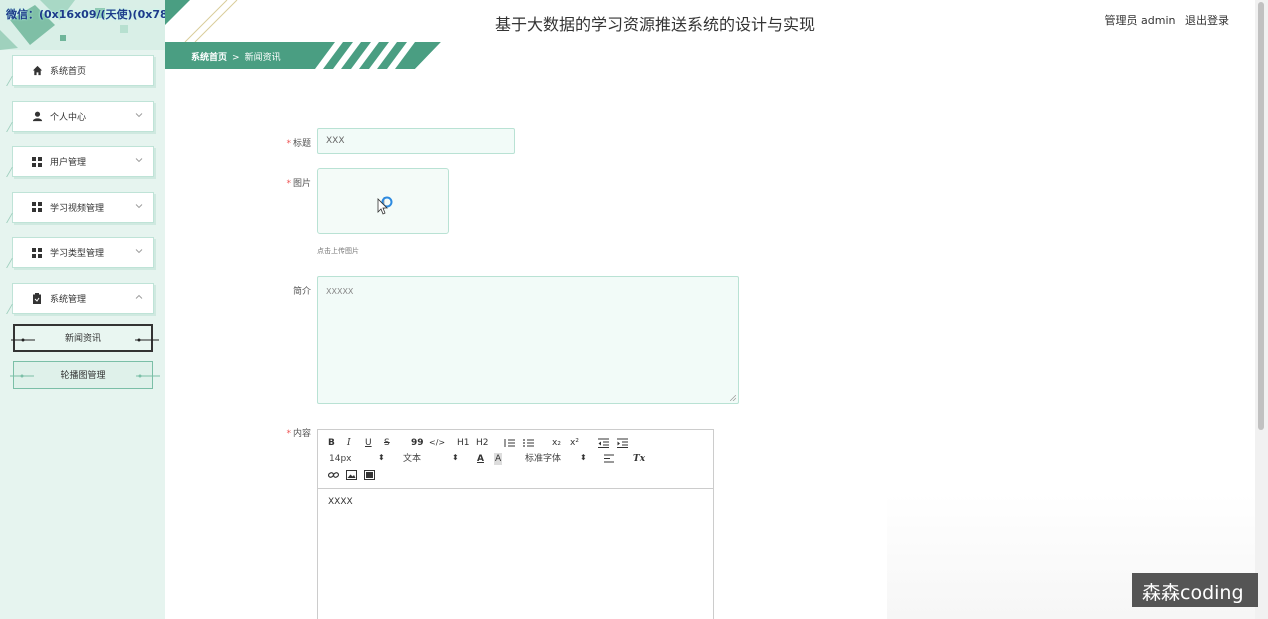 Image resolution: width=1268 pixels, height=619 pixels. What do you see at coordinates (528, 443) in the screenshot?
I see `bullet-list-icon` at bounding box center [528, 443].